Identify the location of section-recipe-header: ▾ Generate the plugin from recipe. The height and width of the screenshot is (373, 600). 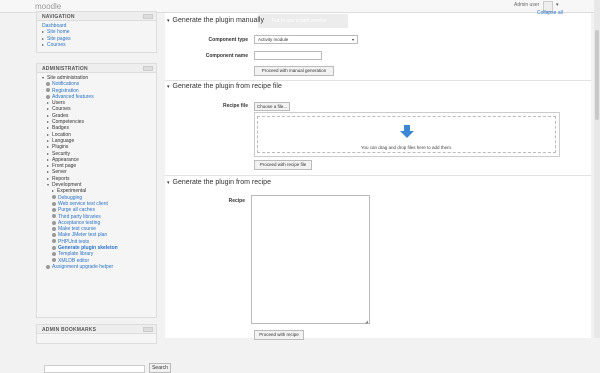
(219, 182).